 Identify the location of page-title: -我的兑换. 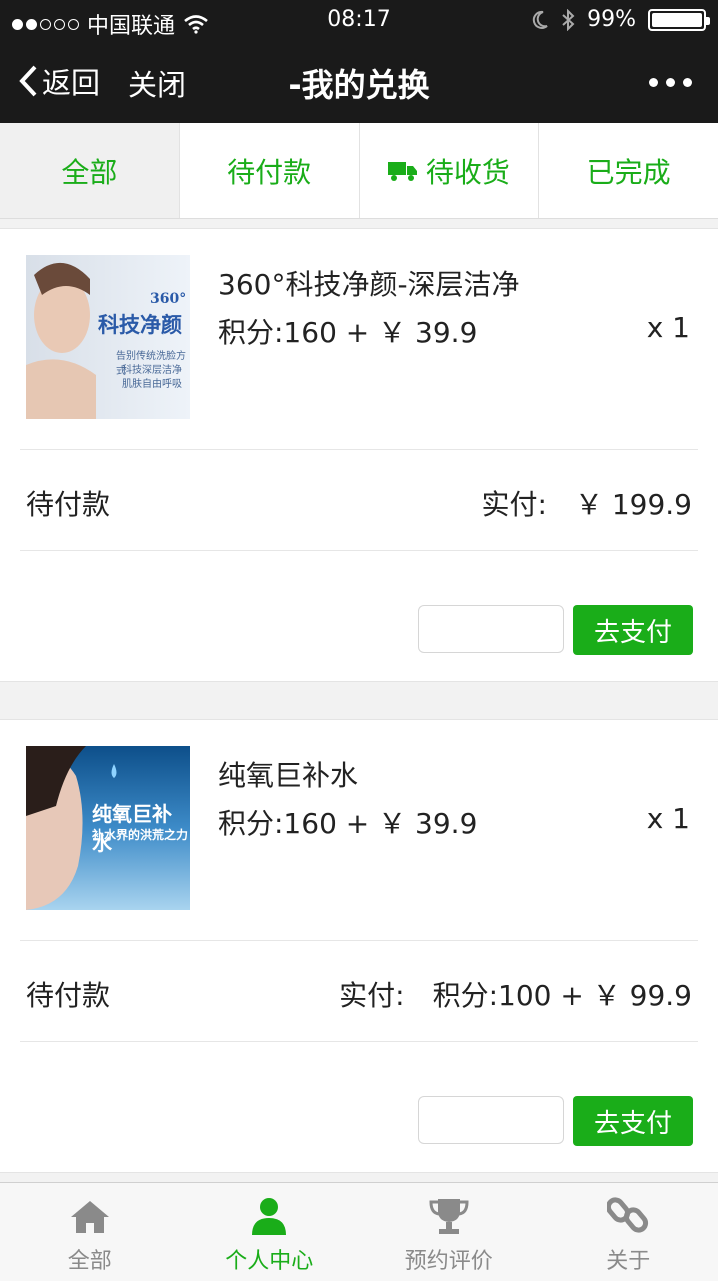
(359, 83).